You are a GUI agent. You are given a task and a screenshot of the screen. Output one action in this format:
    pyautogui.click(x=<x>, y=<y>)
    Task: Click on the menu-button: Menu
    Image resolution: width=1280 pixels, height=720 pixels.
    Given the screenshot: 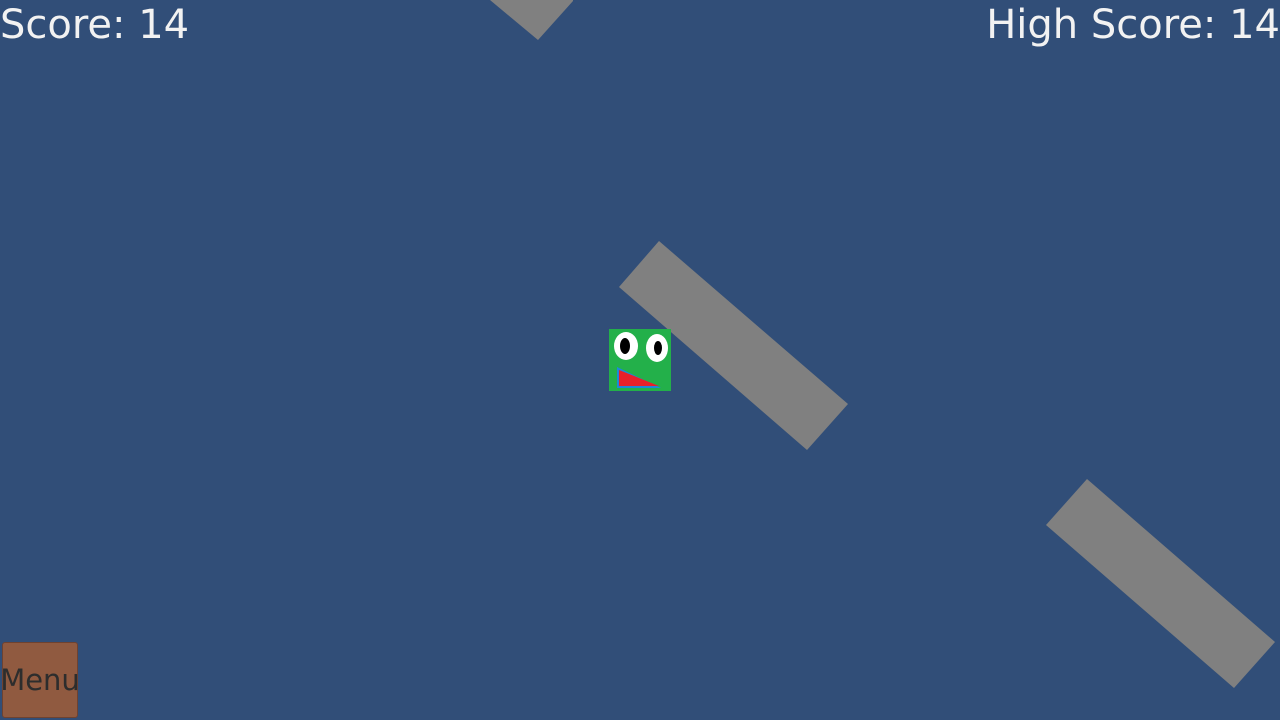 What is the action you would take?
    pyautogui.click(x=40, y=680)
    